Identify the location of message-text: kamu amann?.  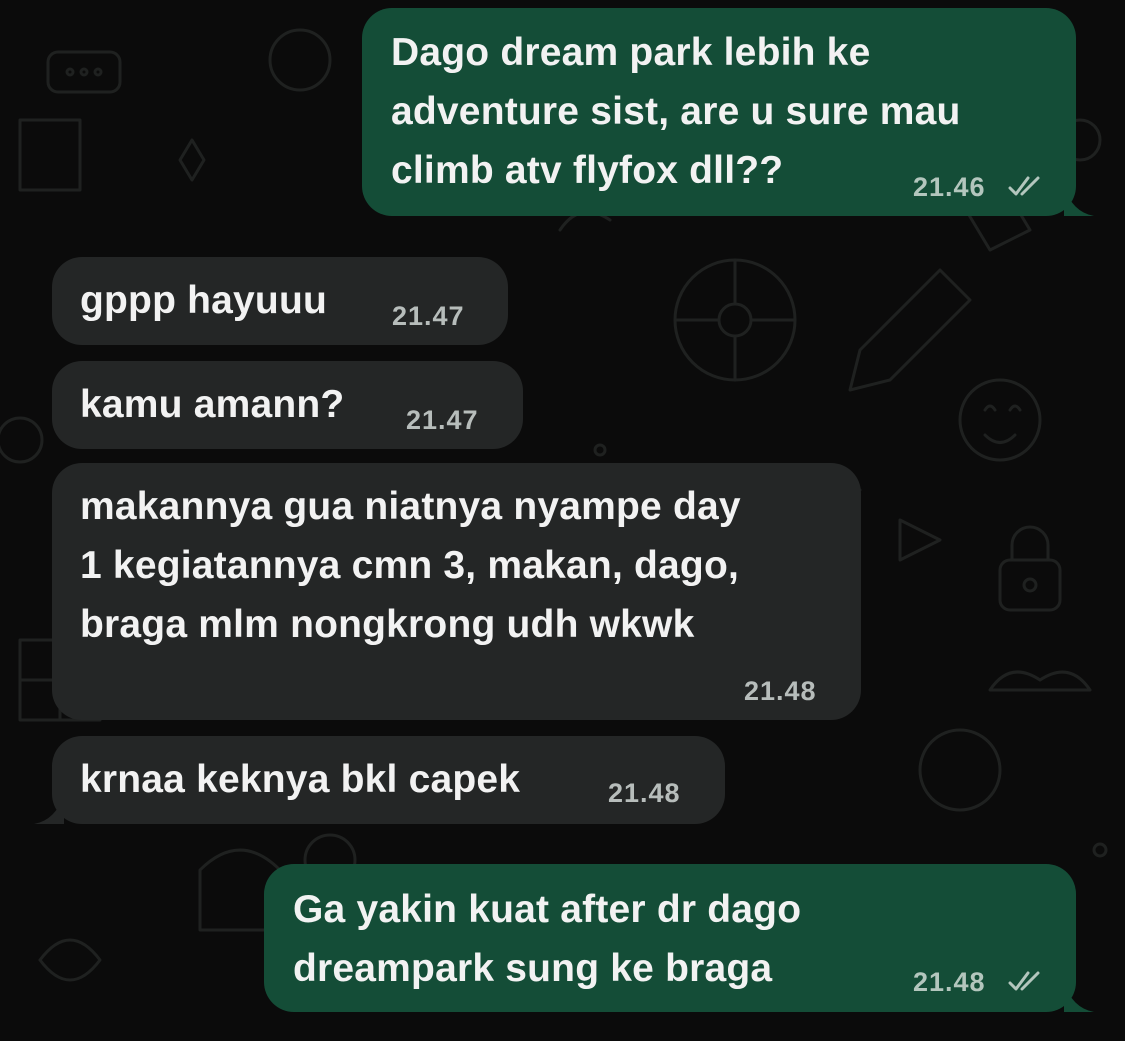
(212, 404).